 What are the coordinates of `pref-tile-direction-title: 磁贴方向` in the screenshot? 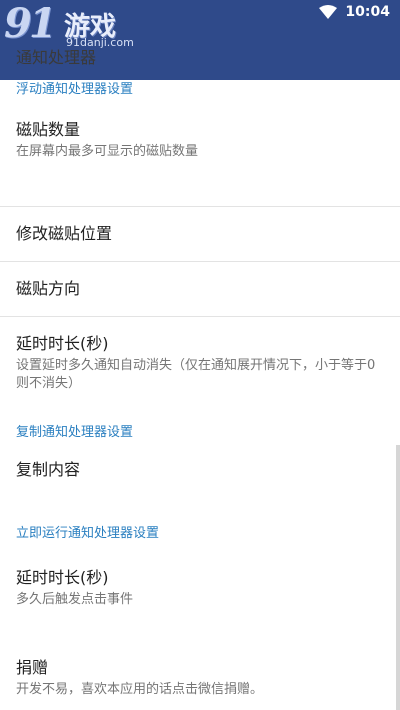 It's located at (48, 288).